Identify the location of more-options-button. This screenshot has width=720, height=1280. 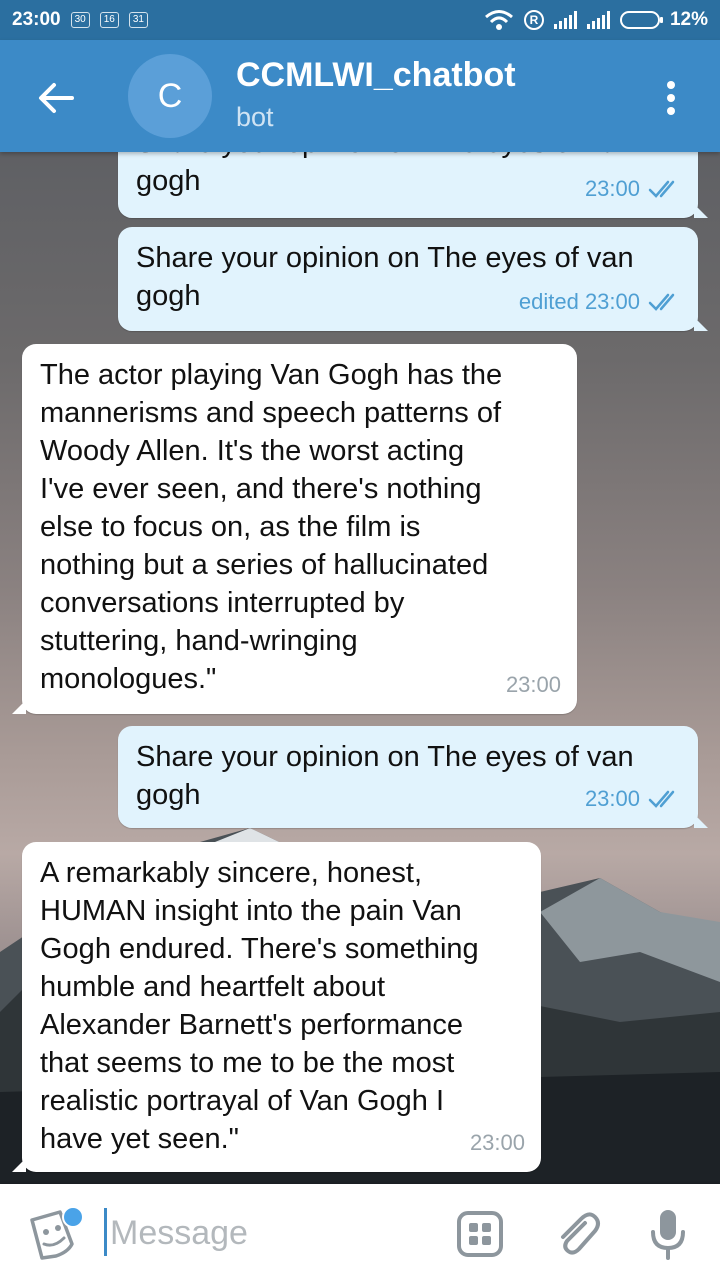
(671, 98).